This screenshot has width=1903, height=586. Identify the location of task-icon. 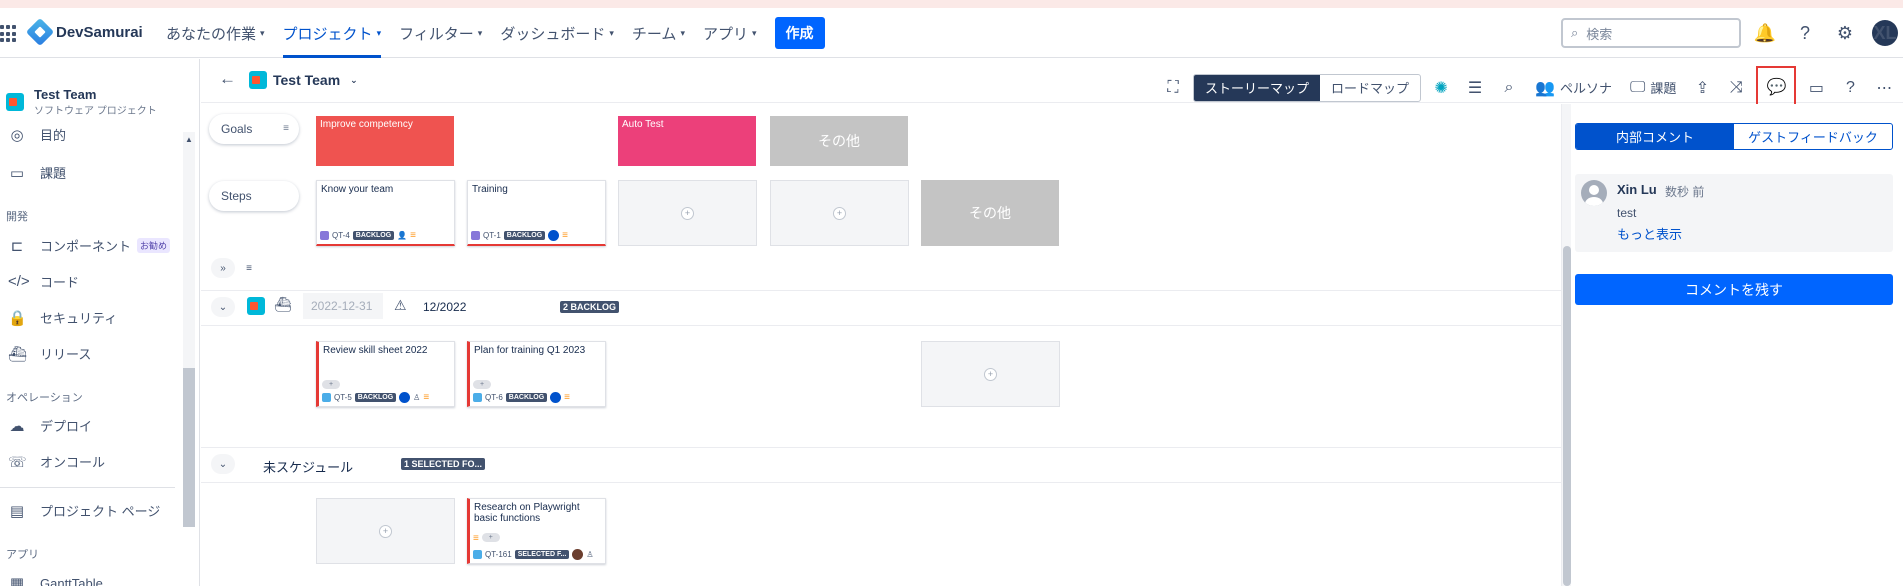
(477, 397).